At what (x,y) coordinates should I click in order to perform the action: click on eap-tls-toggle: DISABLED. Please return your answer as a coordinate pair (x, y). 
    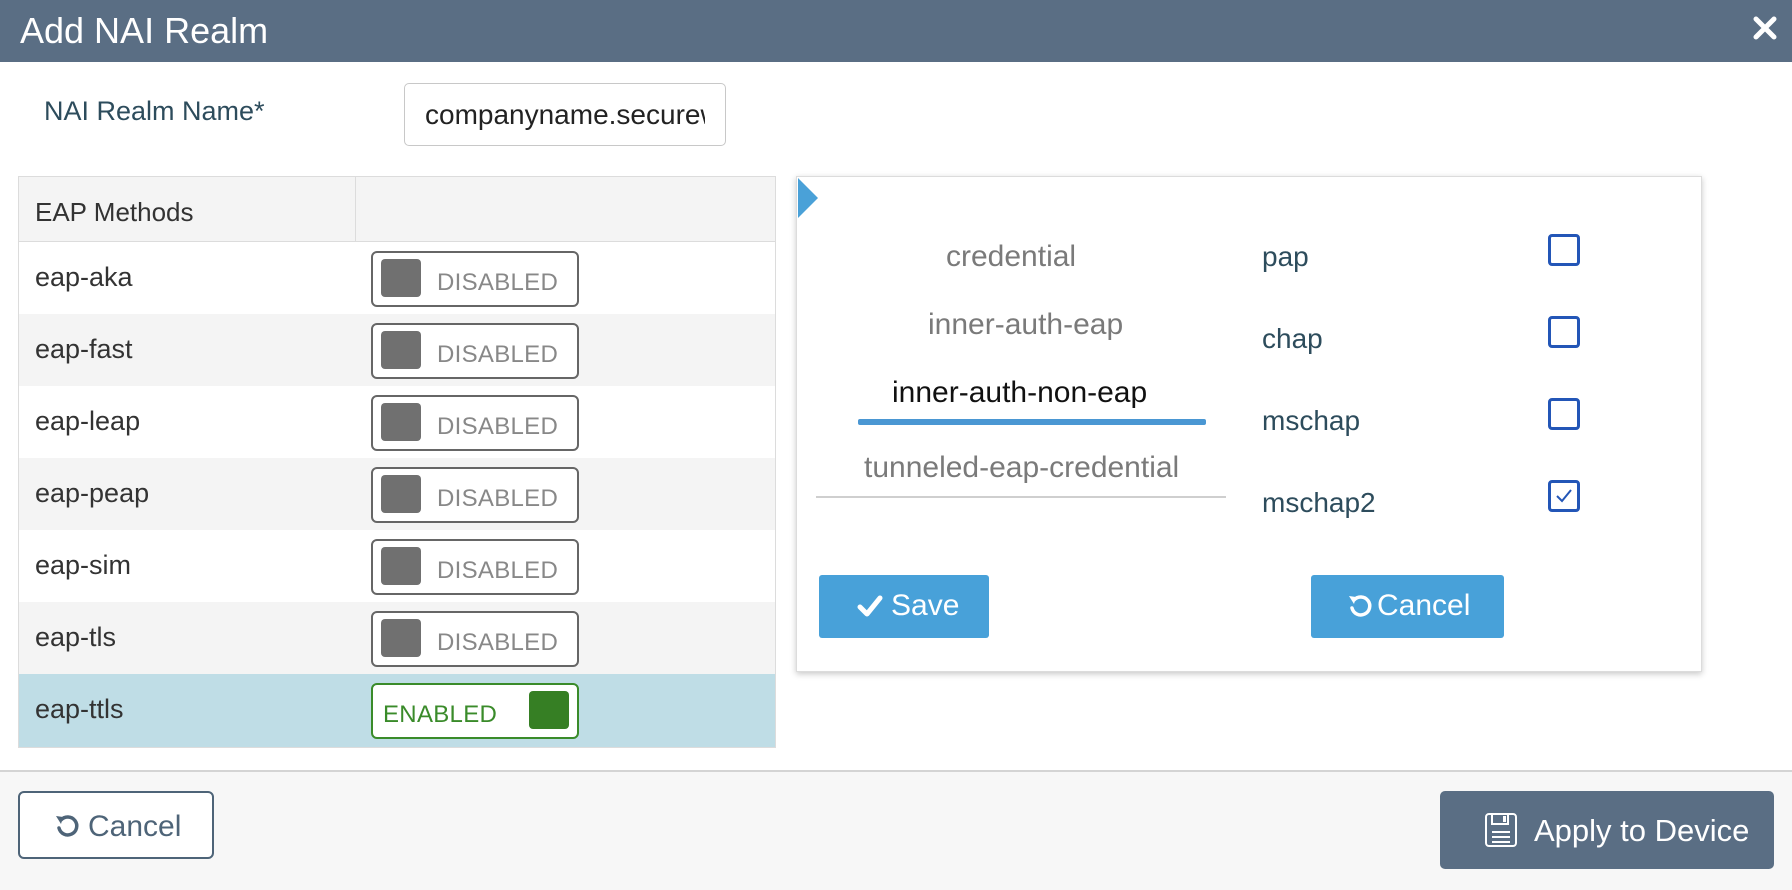
    Looking at the image, I should click on (475, 639).